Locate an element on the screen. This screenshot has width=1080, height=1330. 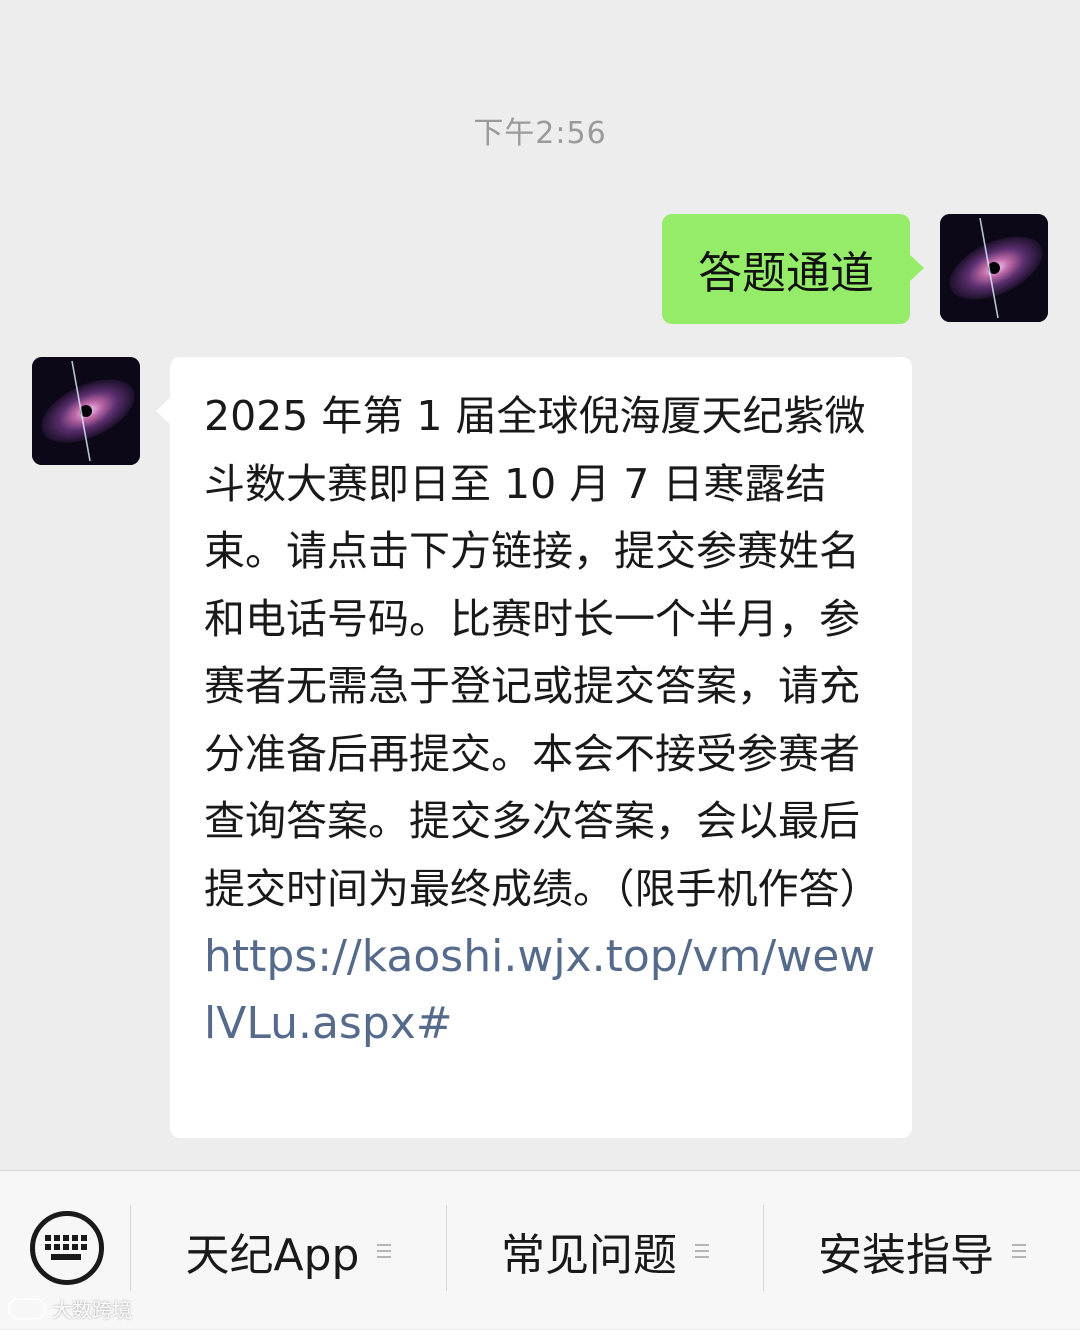
menu-item-faq: 常见问题 is located at coordinates (605, 1250).